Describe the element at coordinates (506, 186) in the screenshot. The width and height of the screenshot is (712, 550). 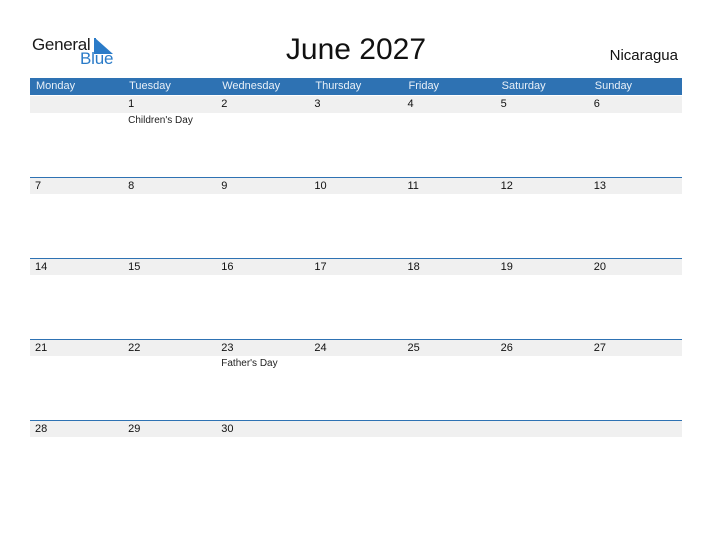
I see `day-number: 12` at that location.